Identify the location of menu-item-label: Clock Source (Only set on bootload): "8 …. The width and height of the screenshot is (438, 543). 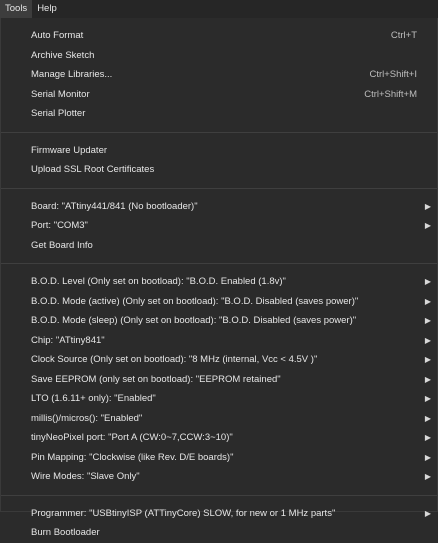
(174, 359).